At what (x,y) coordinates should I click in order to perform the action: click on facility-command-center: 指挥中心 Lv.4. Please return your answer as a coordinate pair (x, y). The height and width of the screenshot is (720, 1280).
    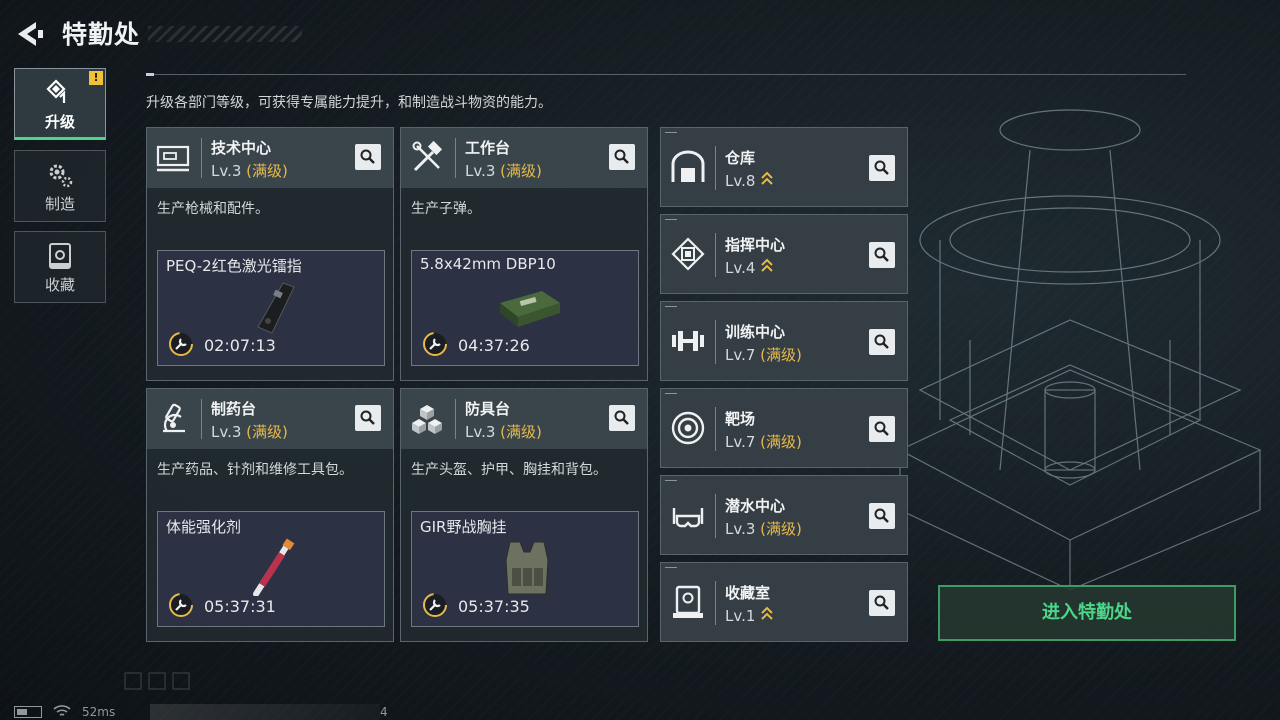
    Looking at the image, I should click on (784, 254).